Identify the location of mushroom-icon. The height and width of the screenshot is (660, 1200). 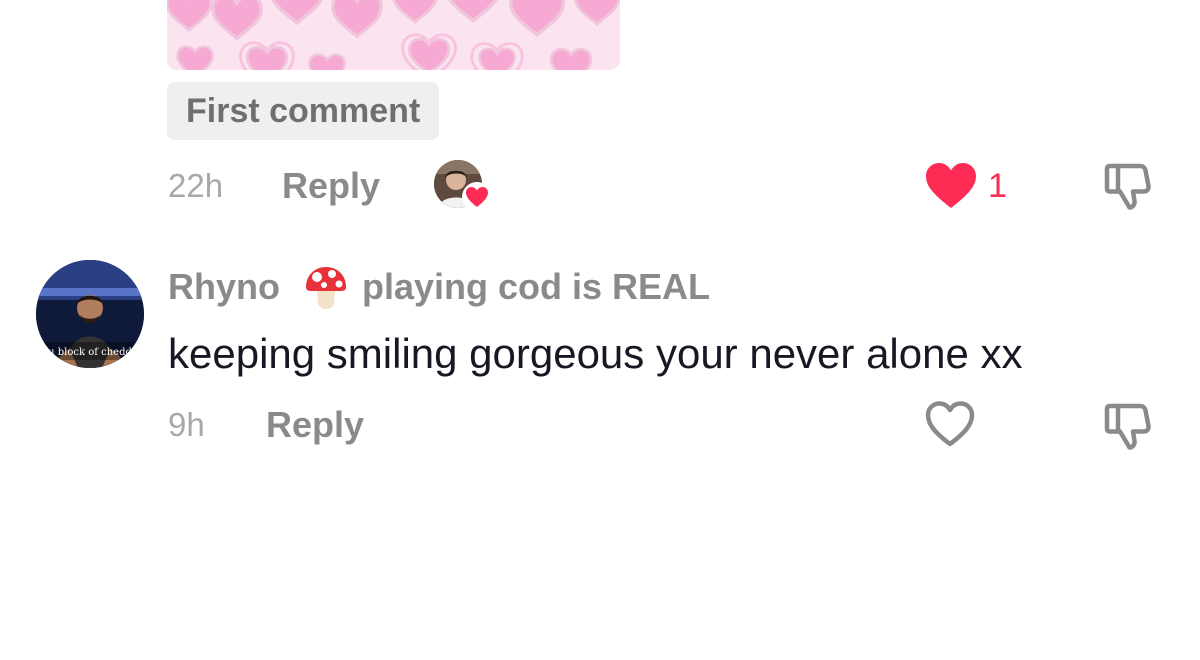
(326, 287).